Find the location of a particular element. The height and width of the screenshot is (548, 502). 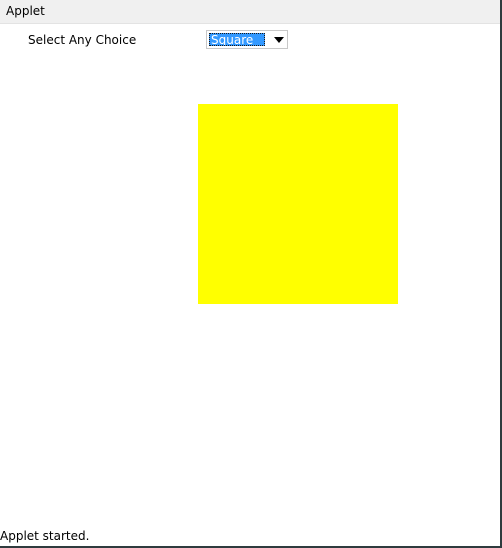

drawn-square-shape is located at coordinates (298, 204).